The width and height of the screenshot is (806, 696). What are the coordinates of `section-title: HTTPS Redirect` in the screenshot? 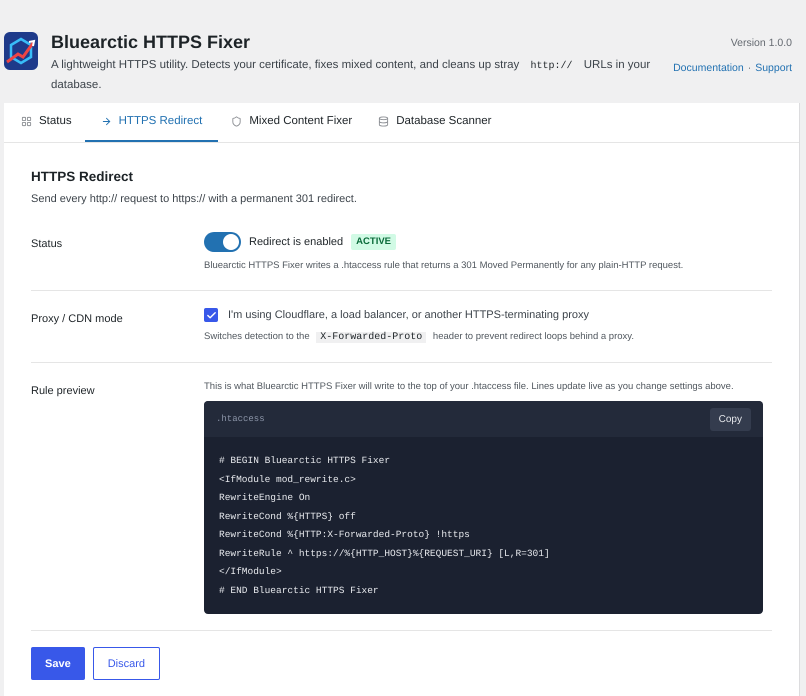 It's located at (82, 177).